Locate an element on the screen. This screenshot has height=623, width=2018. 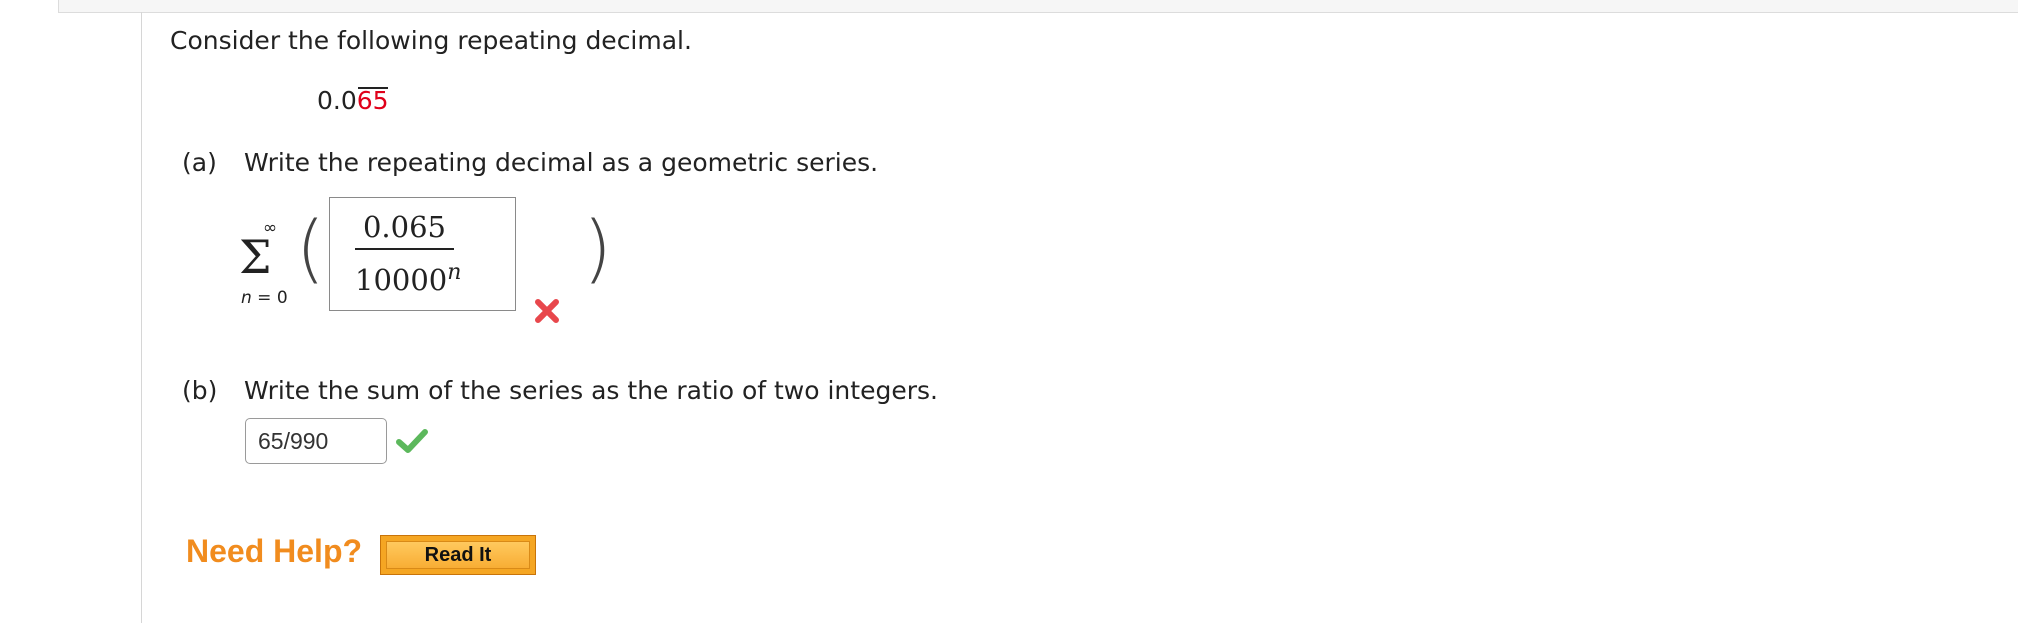
denominator-exponent: n is located at coordinates (454, 272).